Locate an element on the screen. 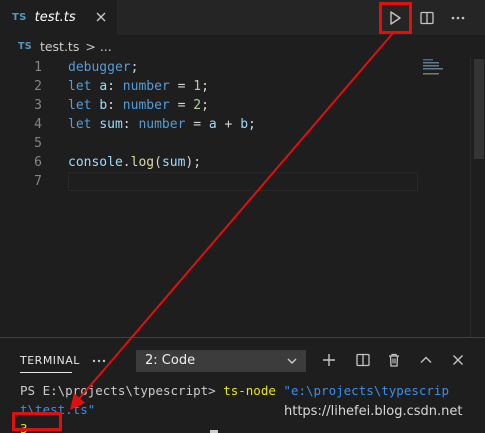  run-button-annotation-box is located at coordinates (395, 18).